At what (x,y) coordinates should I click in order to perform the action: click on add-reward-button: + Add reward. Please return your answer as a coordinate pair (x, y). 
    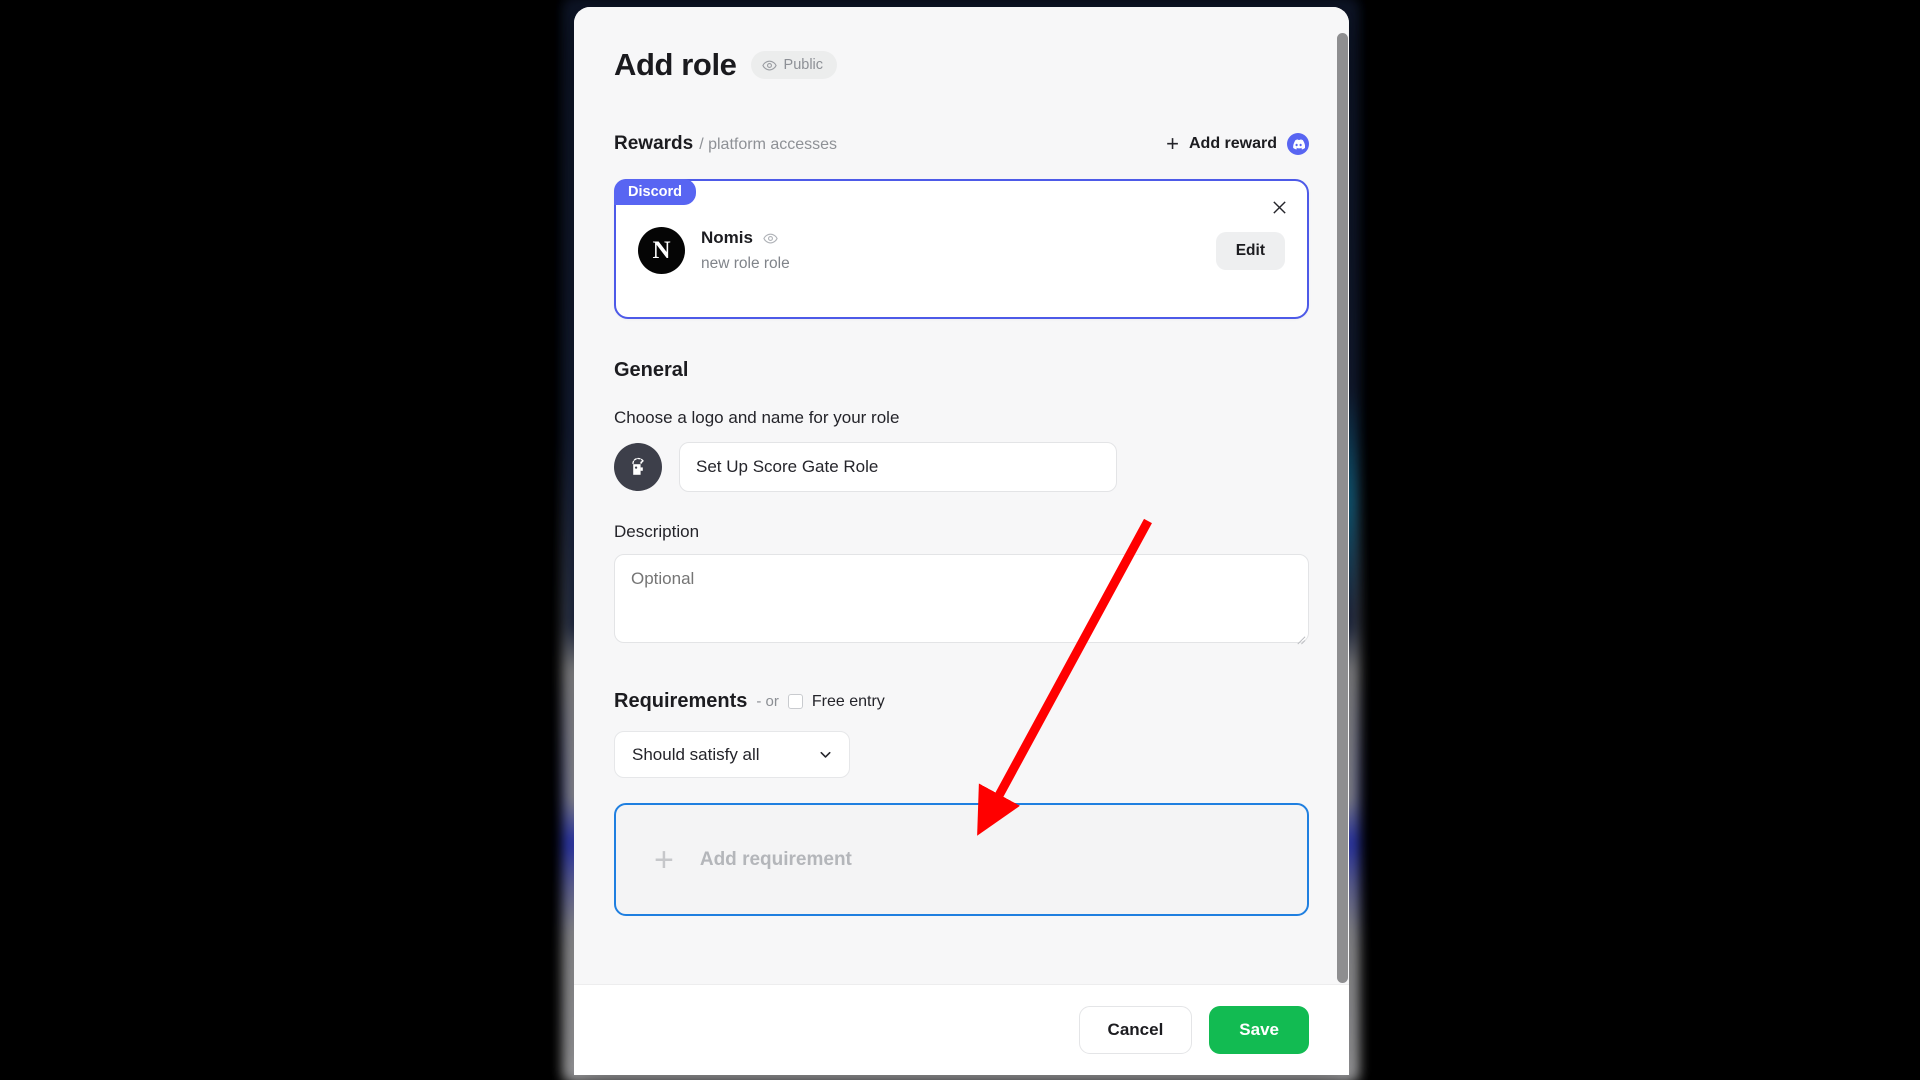
    Looking at the image, I should click on (1237, 144).